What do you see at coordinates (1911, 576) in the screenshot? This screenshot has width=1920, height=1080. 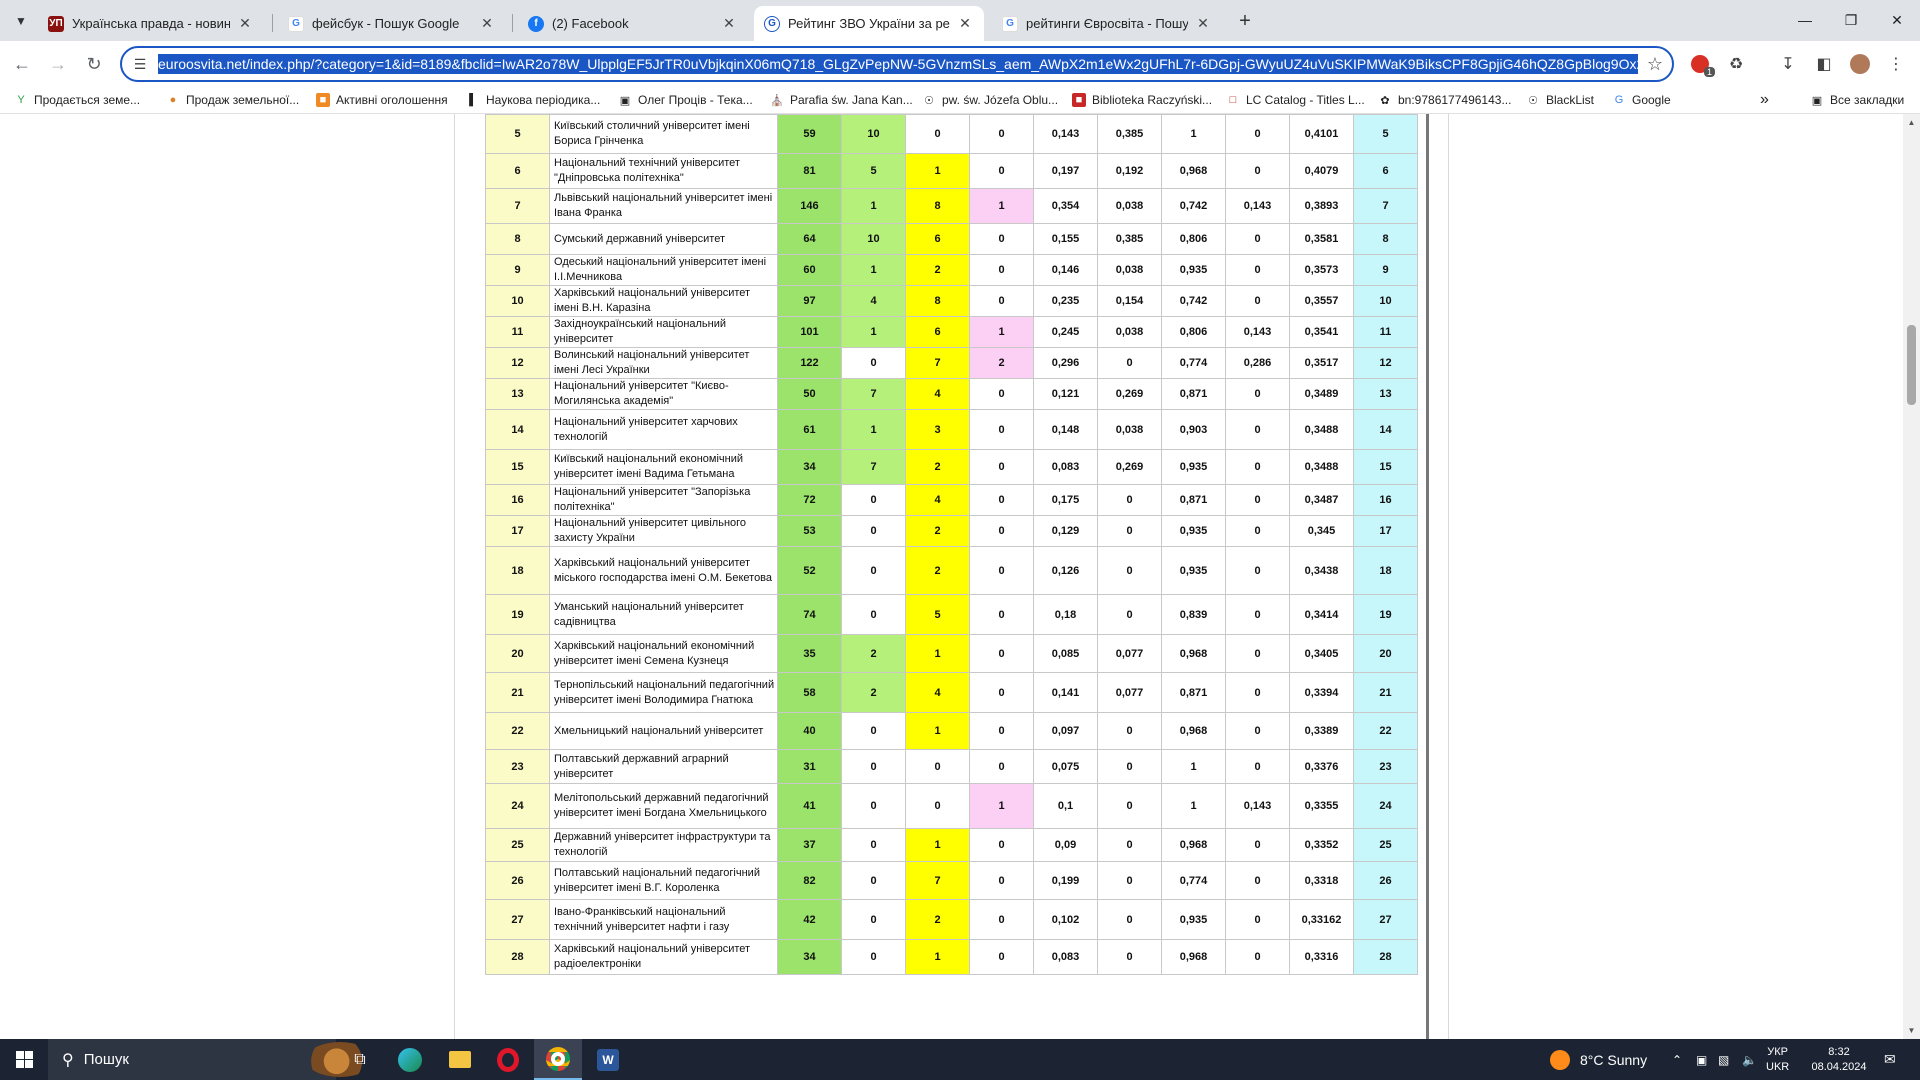 I see `vertical-scrollbar: ▲ ▼` at bounding box center [1911, 576].